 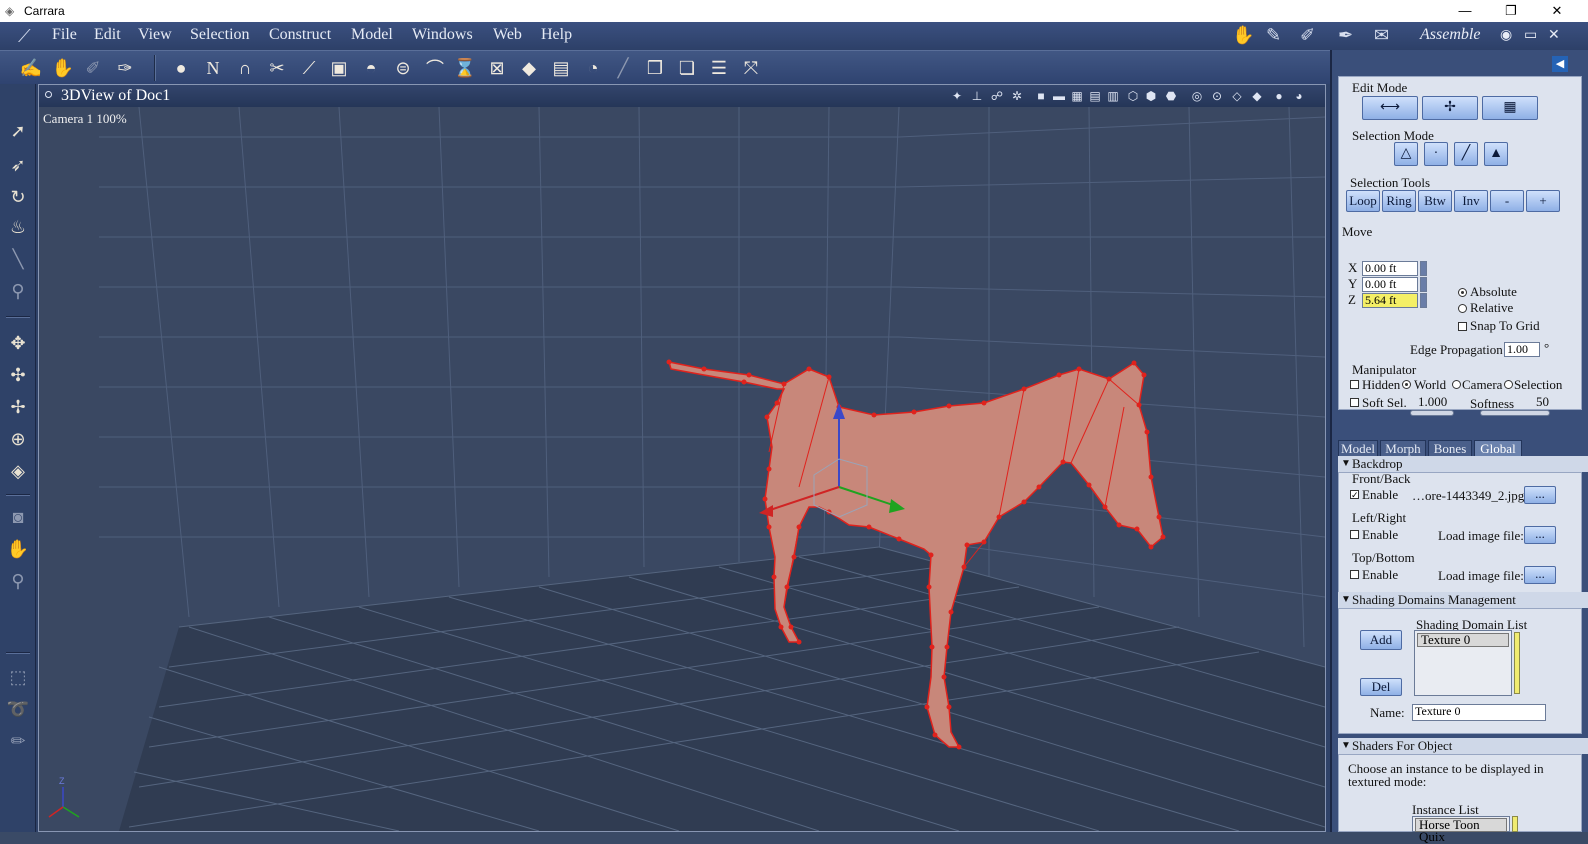 I want to click on hidden-line-icon: ⬢, so click(x=1151, y=96).